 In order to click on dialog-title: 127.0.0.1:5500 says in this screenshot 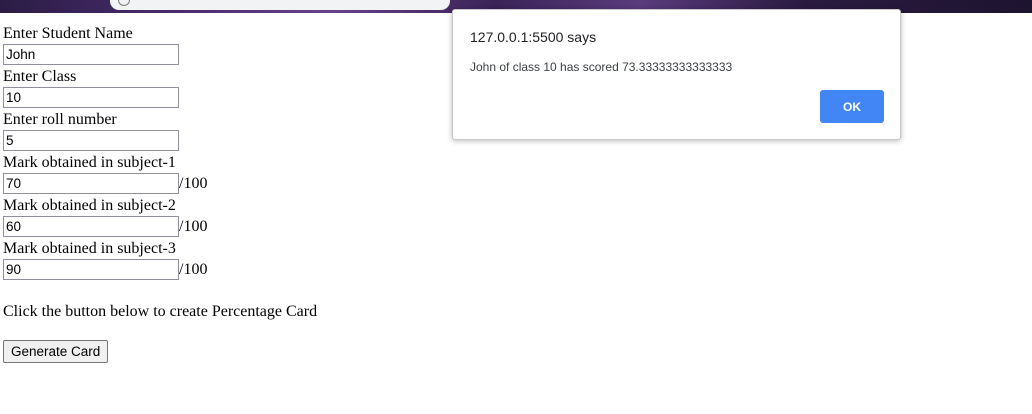, I will do `click(533, 37)`.